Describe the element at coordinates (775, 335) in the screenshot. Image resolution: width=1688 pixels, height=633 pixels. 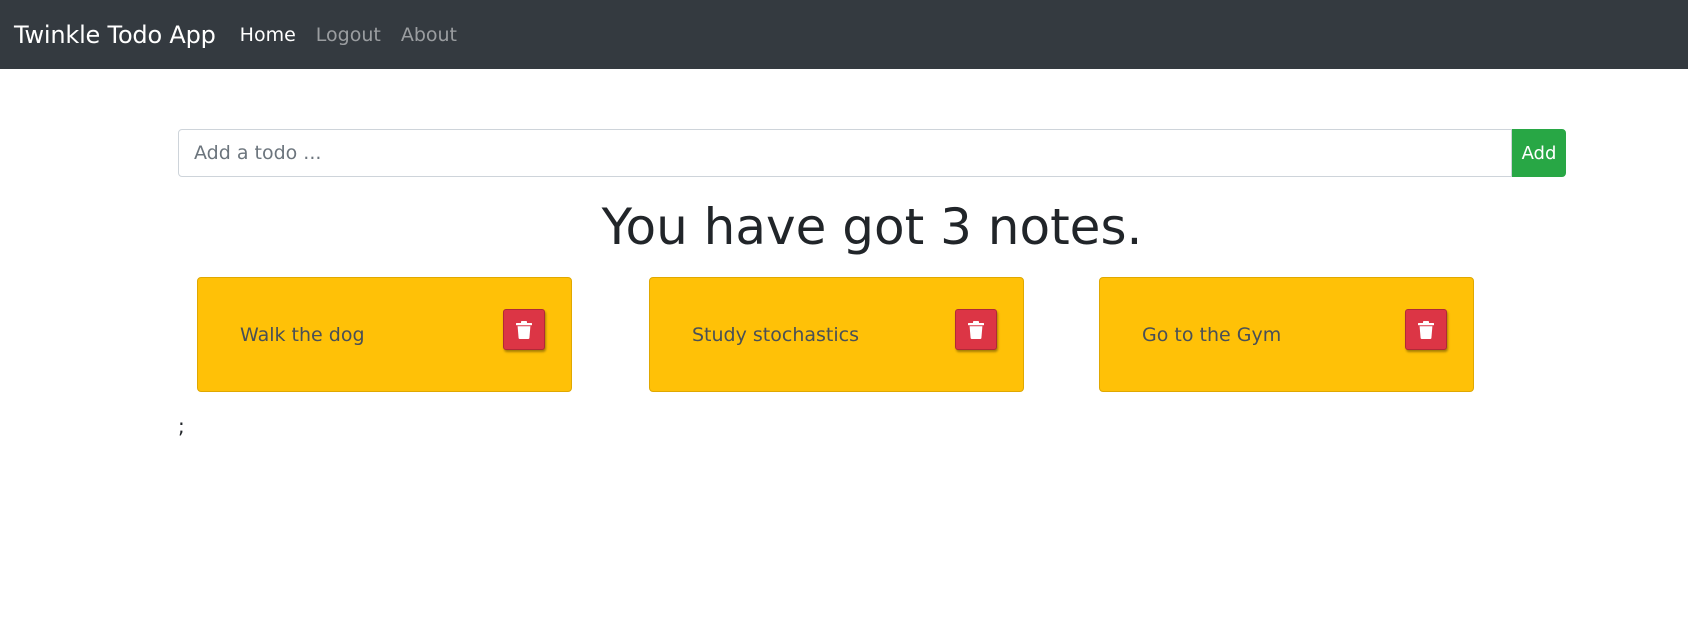
I see `todo-text: Study stochastics` at that location.